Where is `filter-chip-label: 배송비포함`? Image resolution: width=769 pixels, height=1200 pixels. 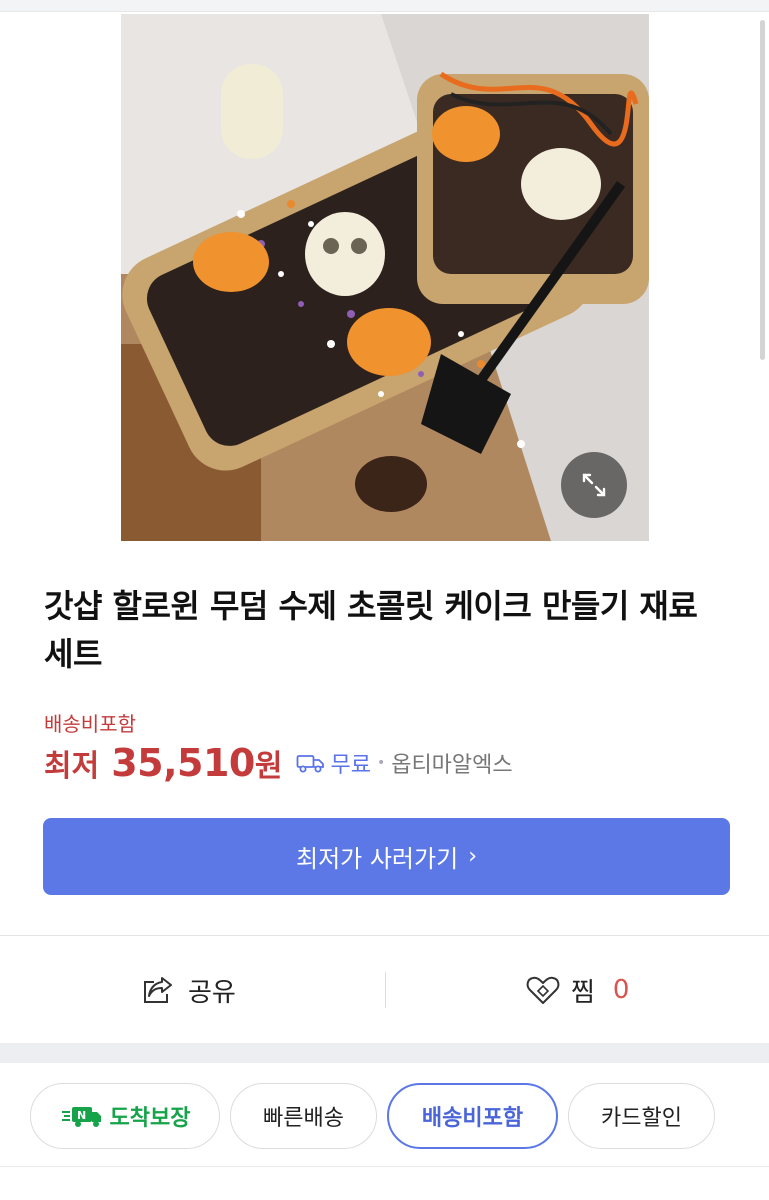 filter-chip-label: 배송비포함 is located at coordinates (472, 1118).